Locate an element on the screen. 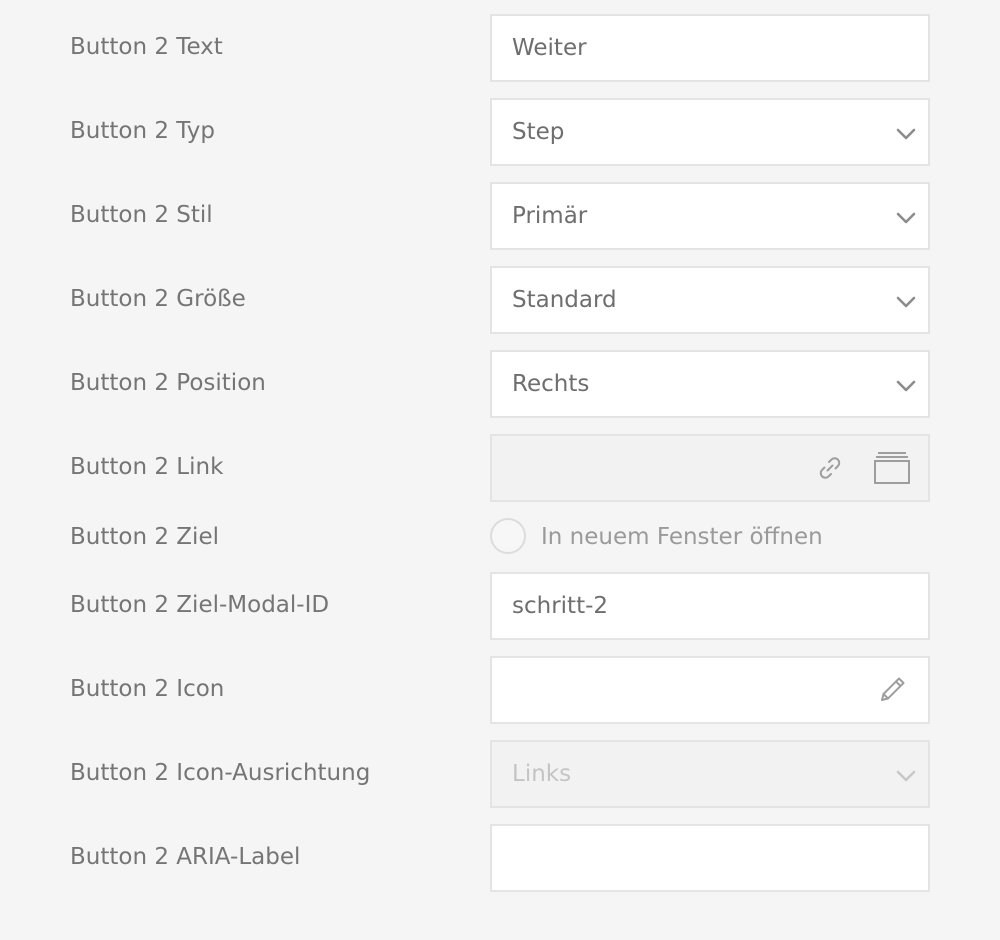 This screenshot has width=1000, height=940. open-in-new-window-label: In neuem Fenster öffnen is located at coordinates (682, 537).